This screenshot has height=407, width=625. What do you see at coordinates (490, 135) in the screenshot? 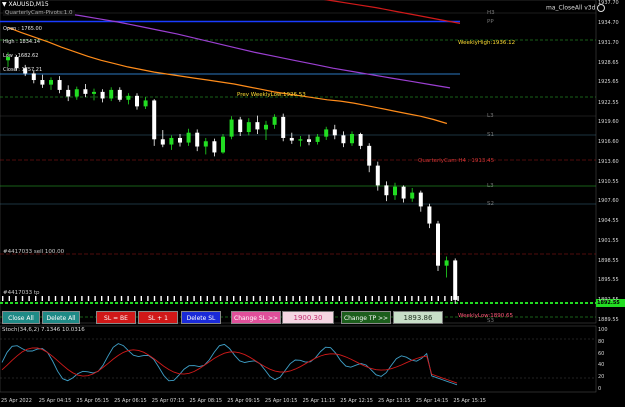
I see `label-s1: S1` at bounding box center [490, 135].